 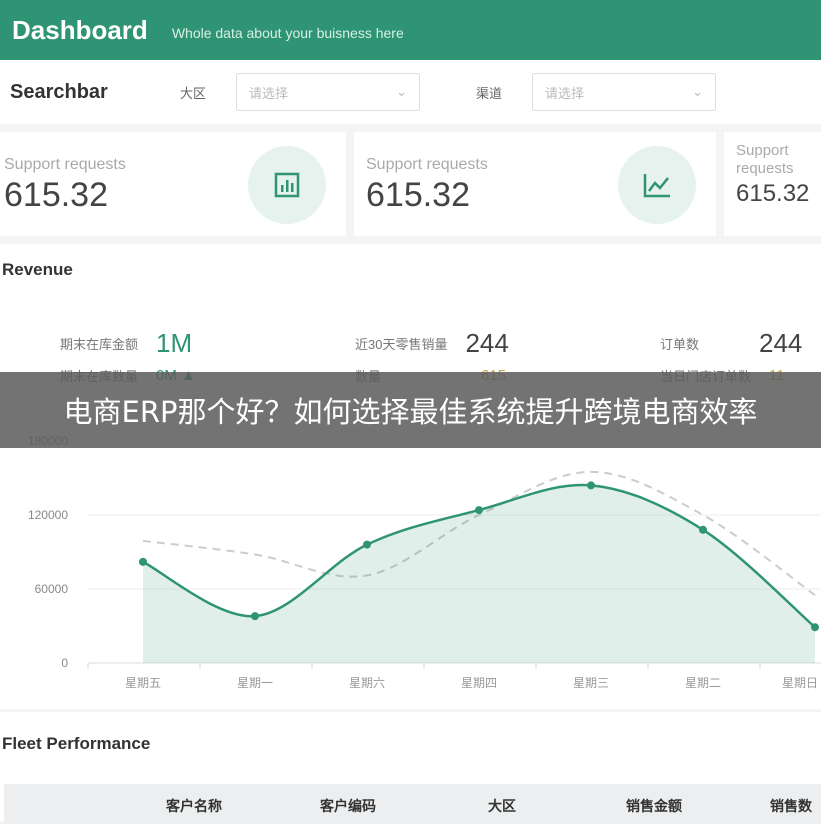 What do you see at coordinates (194, 806) in the screenshot?
I see `column-header: 客户名称` at bounding box center [194, 806].